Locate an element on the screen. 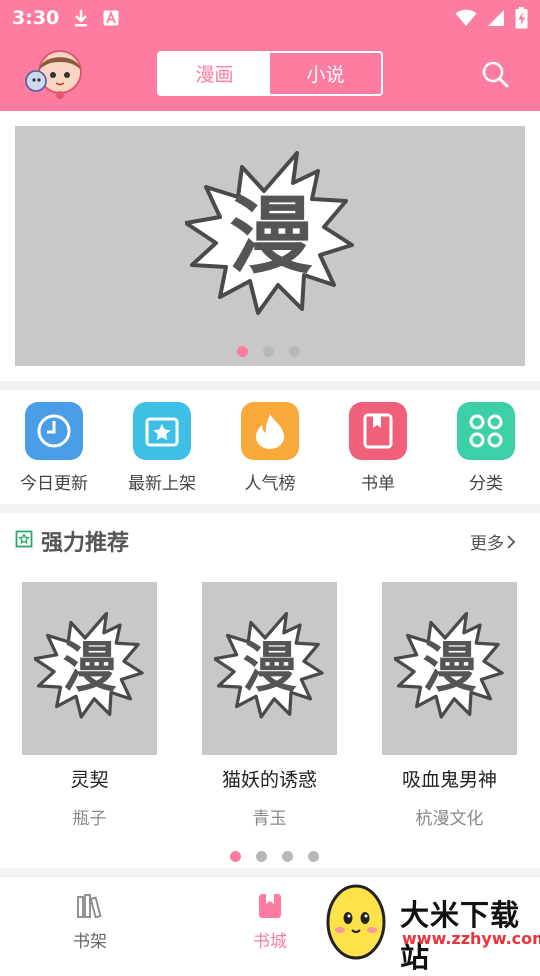 The width and height of the screenshot is (540, 976). entry-label: 人气榜 is located at coordinates (270, 484).